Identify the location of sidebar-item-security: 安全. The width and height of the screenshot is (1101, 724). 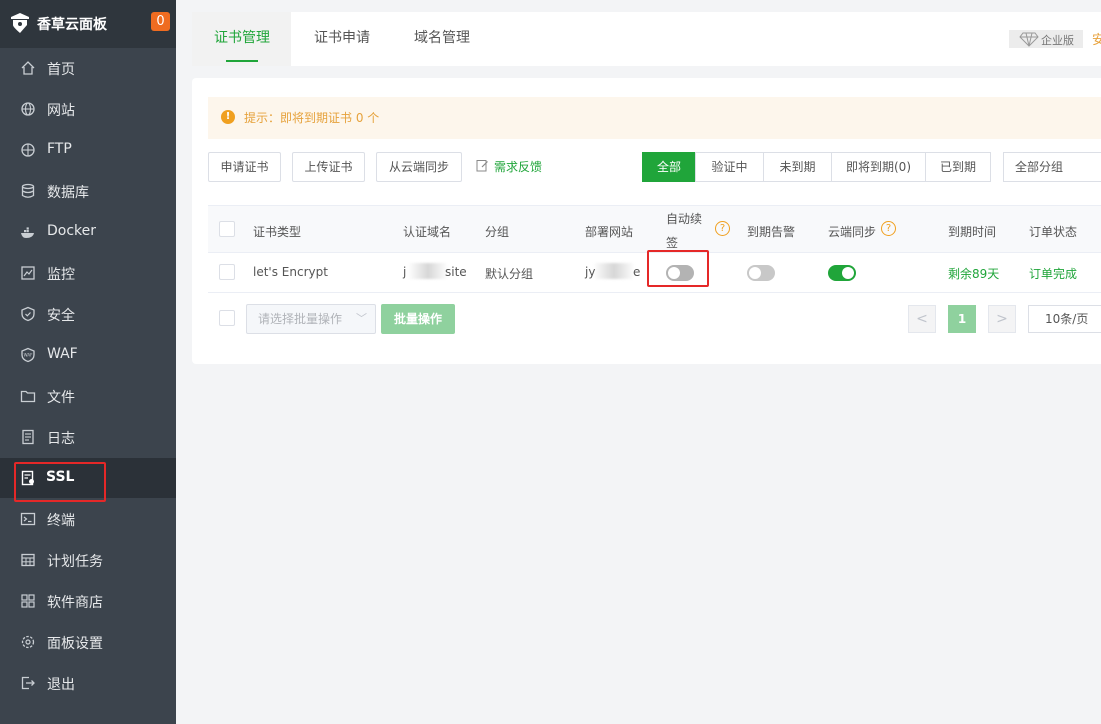
(88, 314).